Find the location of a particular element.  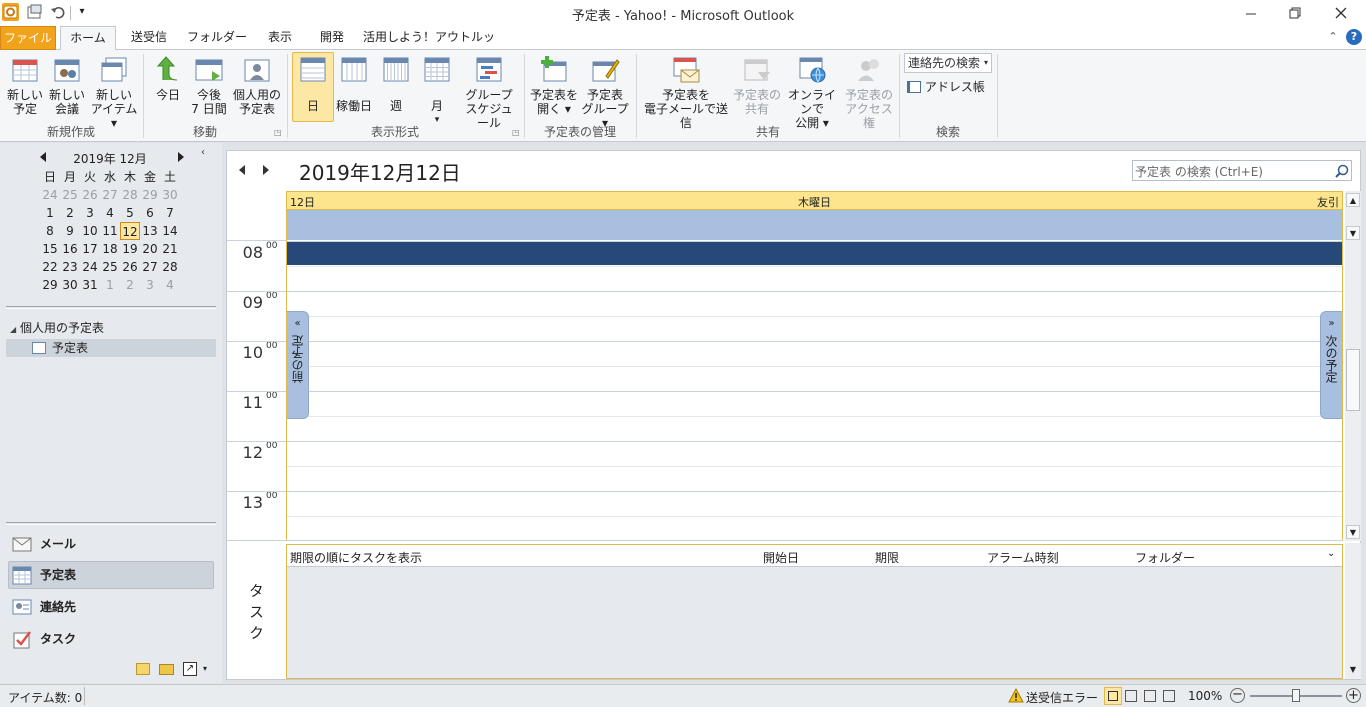

tab-send-receive: 送受信 is located at coordinates (149, 38).